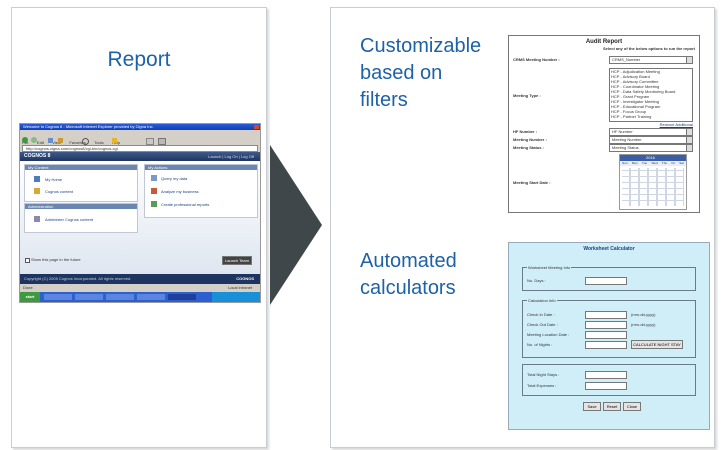  I want to click on calendar-widget: 2016 Sun Mon Tue Wed Thu Fri Sat, so click(653, 182).